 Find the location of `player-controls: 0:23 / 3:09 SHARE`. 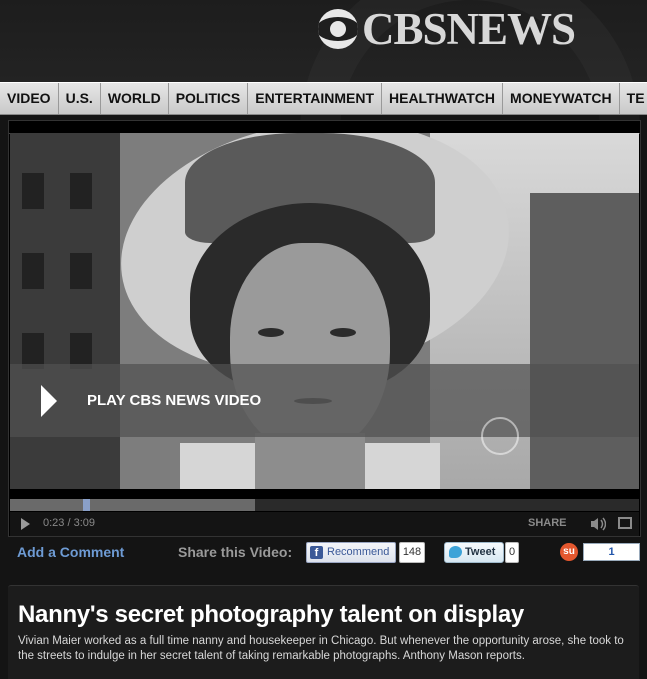

player-controls: 0:23 / 3:09 SHARE is located at coordinates (324, 524).